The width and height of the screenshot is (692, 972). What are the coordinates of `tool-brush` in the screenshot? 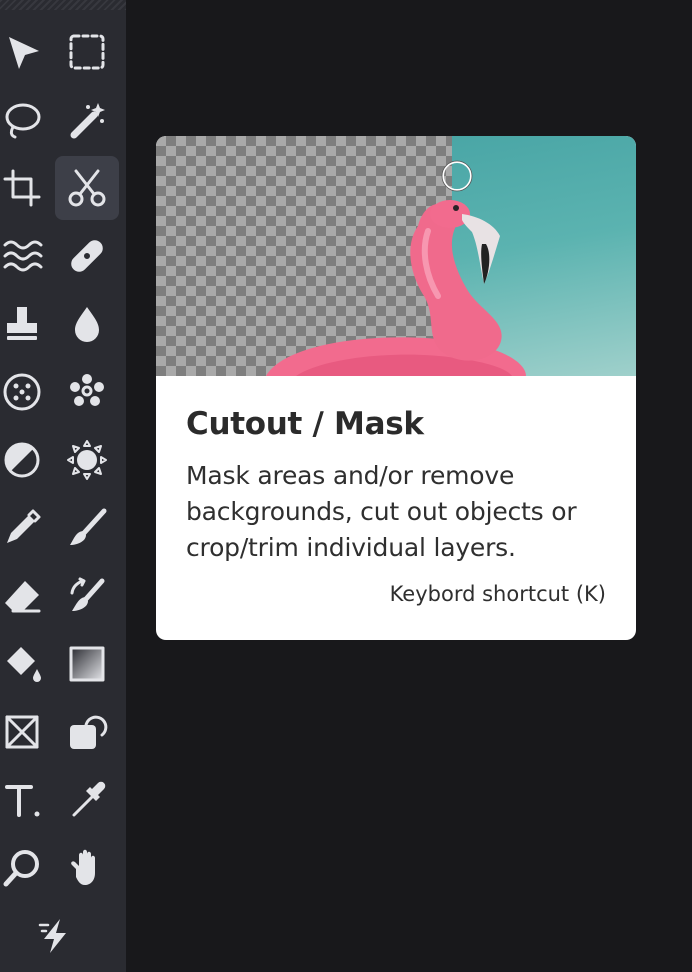 It's located at (87, 528).